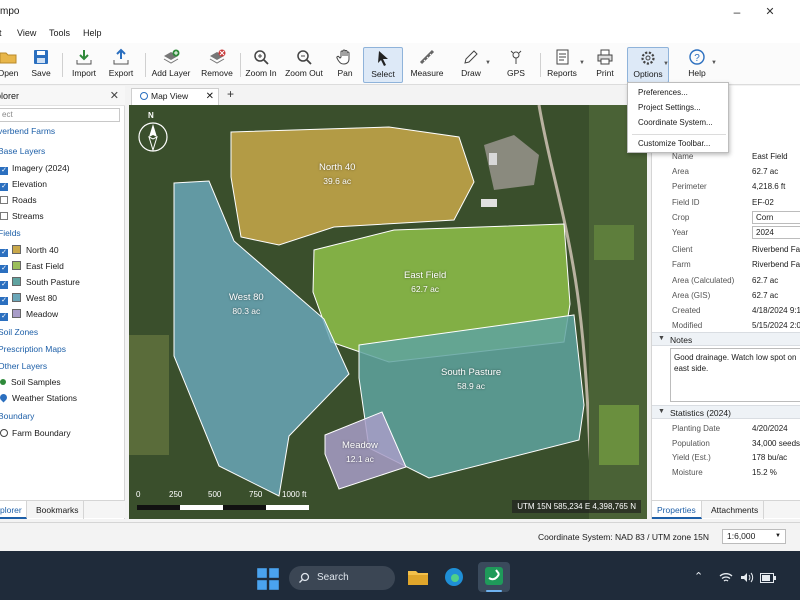 This screenshot has width=800, height=600. I want to click on tree-item-roads: Roads, so click(18, 202).